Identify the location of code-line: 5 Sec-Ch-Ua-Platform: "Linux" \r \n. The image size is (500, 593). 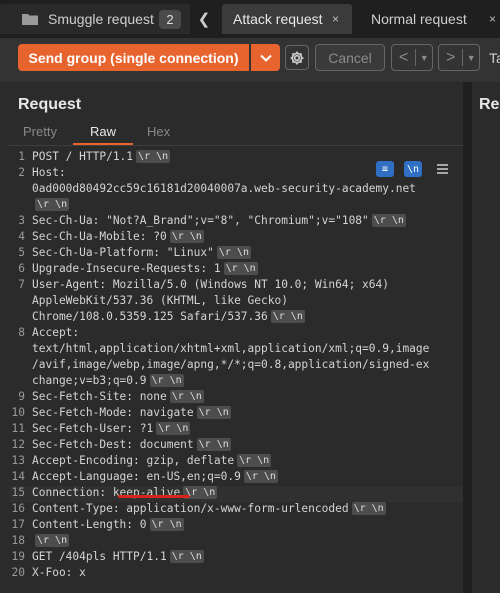
(236, 254).